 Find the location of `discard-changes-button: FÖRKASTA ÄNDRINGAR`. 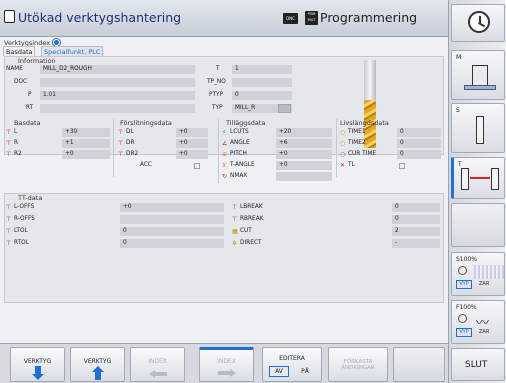

discard-changes-button: FÖRKASTA ÄNDRINGAR is located at coordinates (358, 364).